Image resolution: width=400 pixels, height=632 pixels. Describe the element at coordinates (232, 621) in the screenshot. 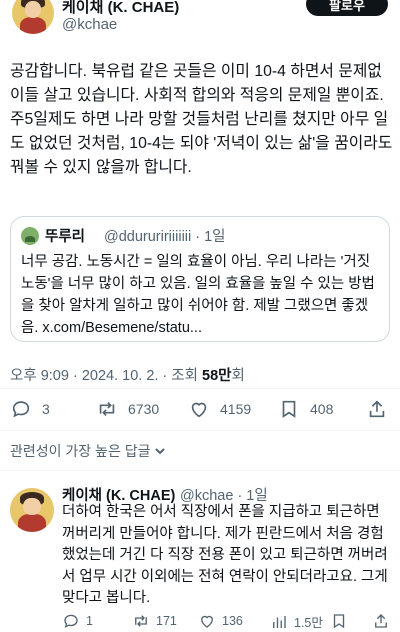

I see `reply-like-count: 136` at that location.